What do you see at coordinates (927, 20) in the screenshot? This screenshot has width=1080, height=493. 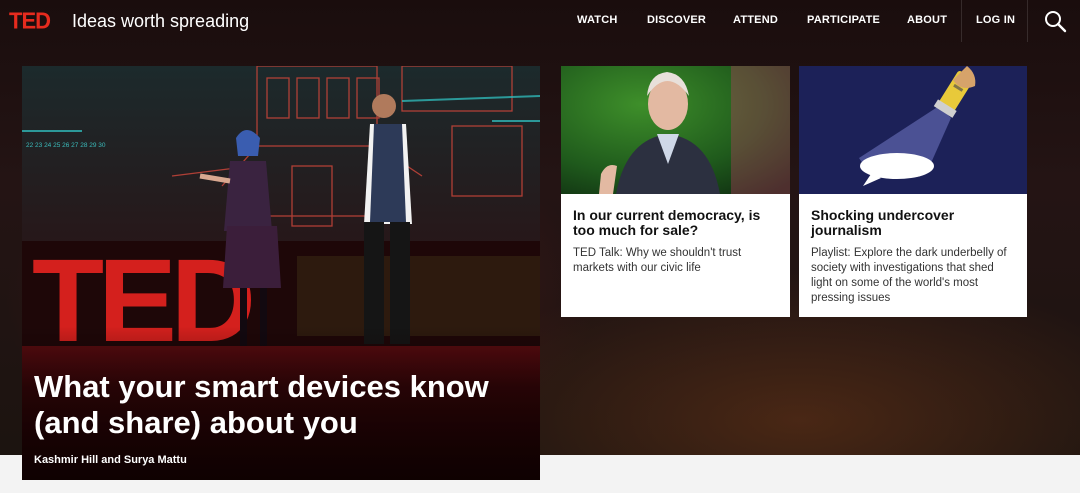 I see `nav-about: ABOUT` at bounding box center [927, 20].